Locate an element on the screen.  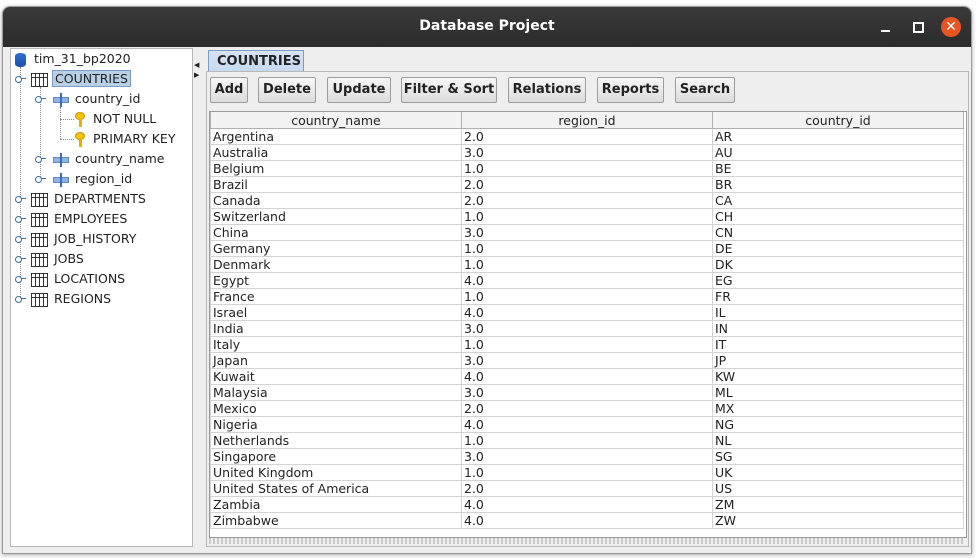
filter-sort-button: Filter & Sort is located at coordinates (449, 90).